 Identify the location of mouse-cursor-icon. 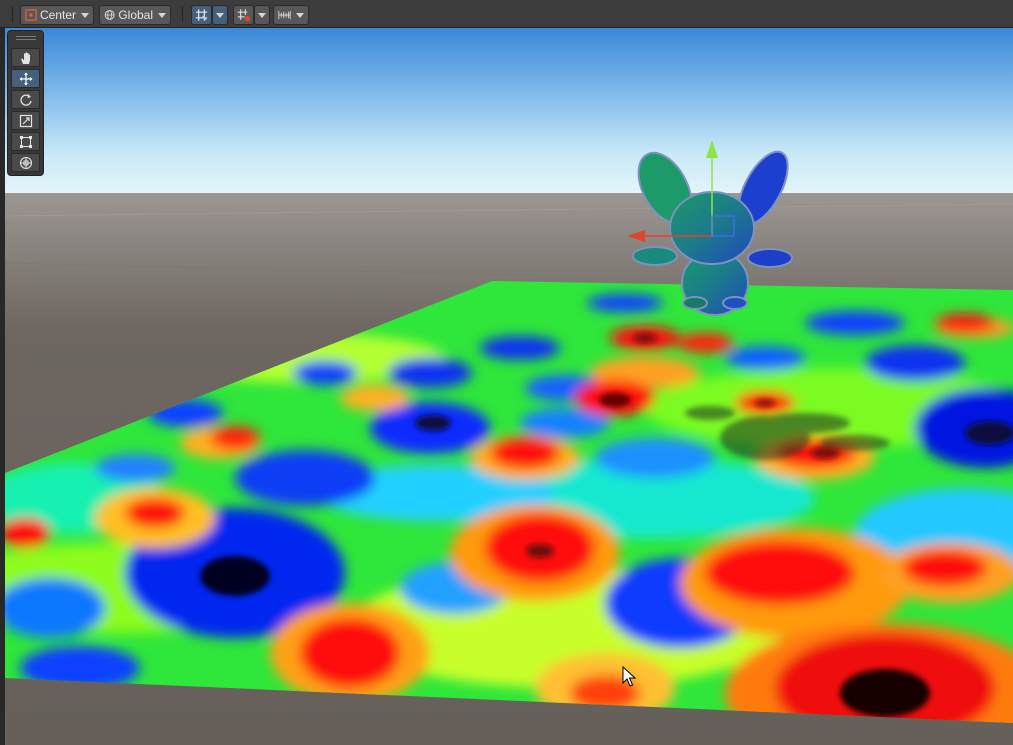
(629, 676).